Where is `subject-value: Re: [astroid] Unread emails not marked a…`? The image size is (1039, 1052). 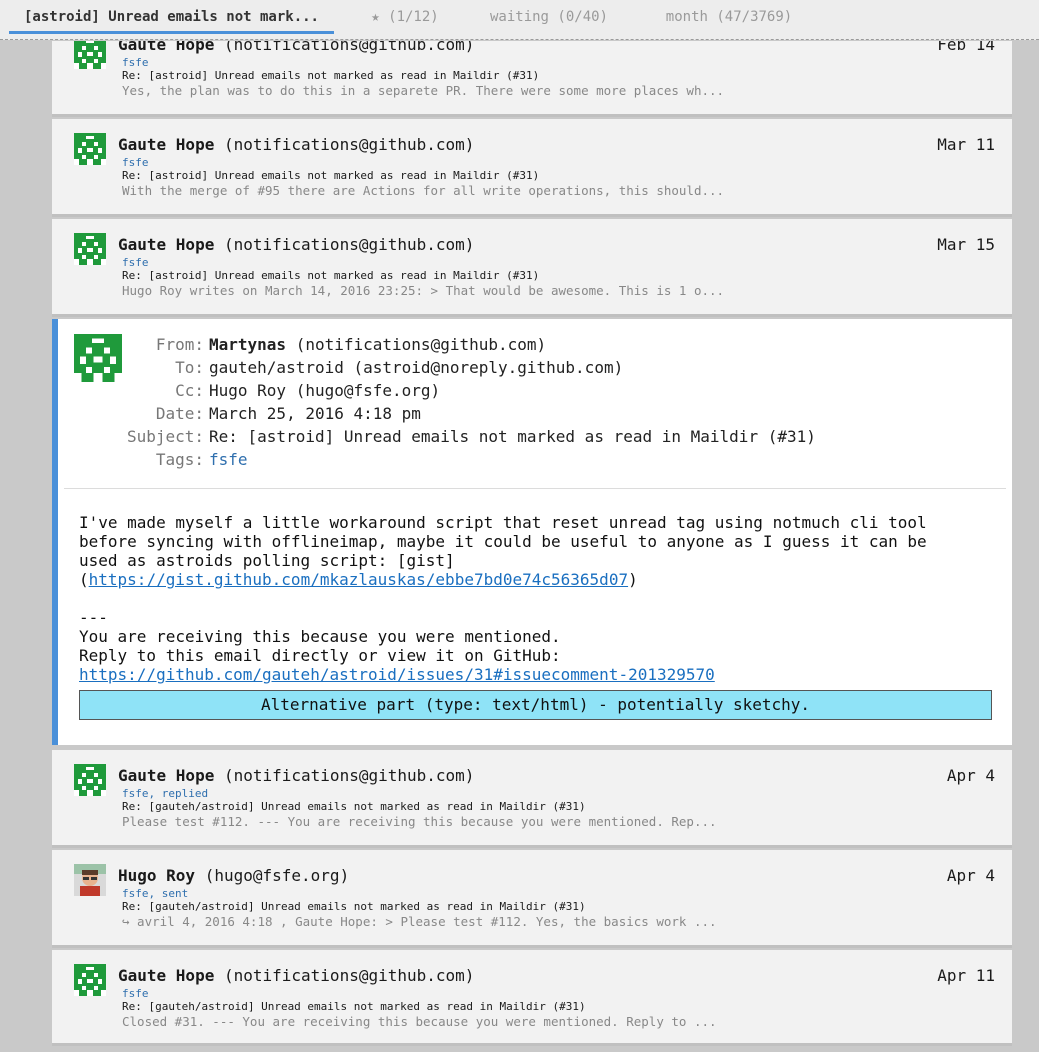 subject-value: Re: [astroid] Unread emails not marked a… is located at coordinates (512, 436).